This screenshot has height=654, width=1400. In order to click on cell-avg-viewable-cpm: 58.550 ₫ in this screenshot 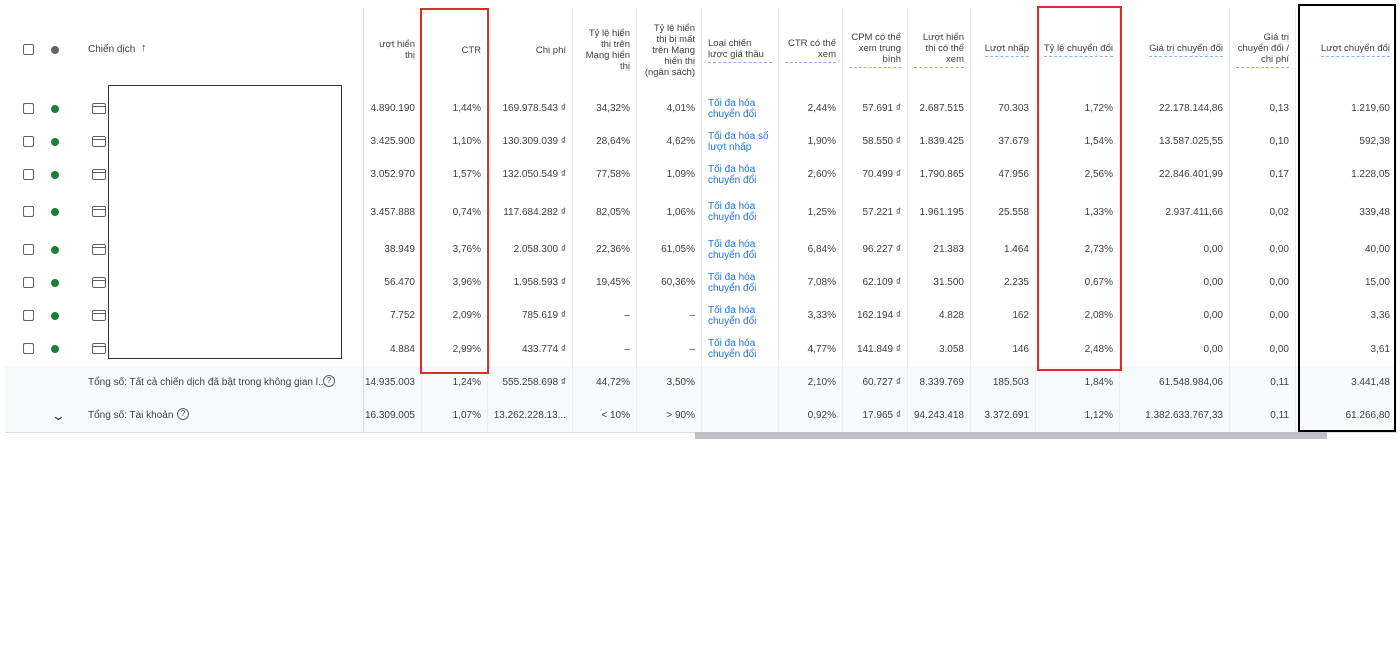, I will do `click(875, 141)`.